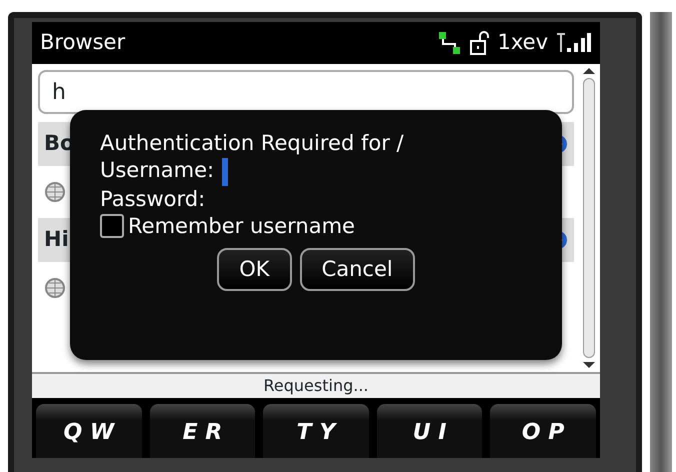  What do you see at coordinates (543, 431) in the screenshot?
I see `keyboard-key: O P` at bounding box center [543, 431].